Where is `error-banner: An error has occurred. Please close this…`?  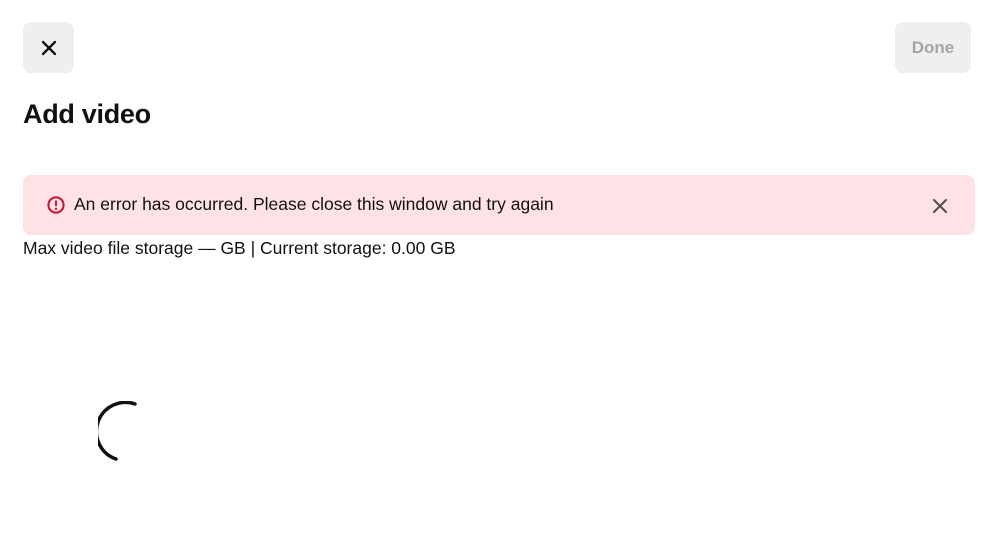
error-banner: An error has occurred. Please close this… is located at coordinates (499, 205).